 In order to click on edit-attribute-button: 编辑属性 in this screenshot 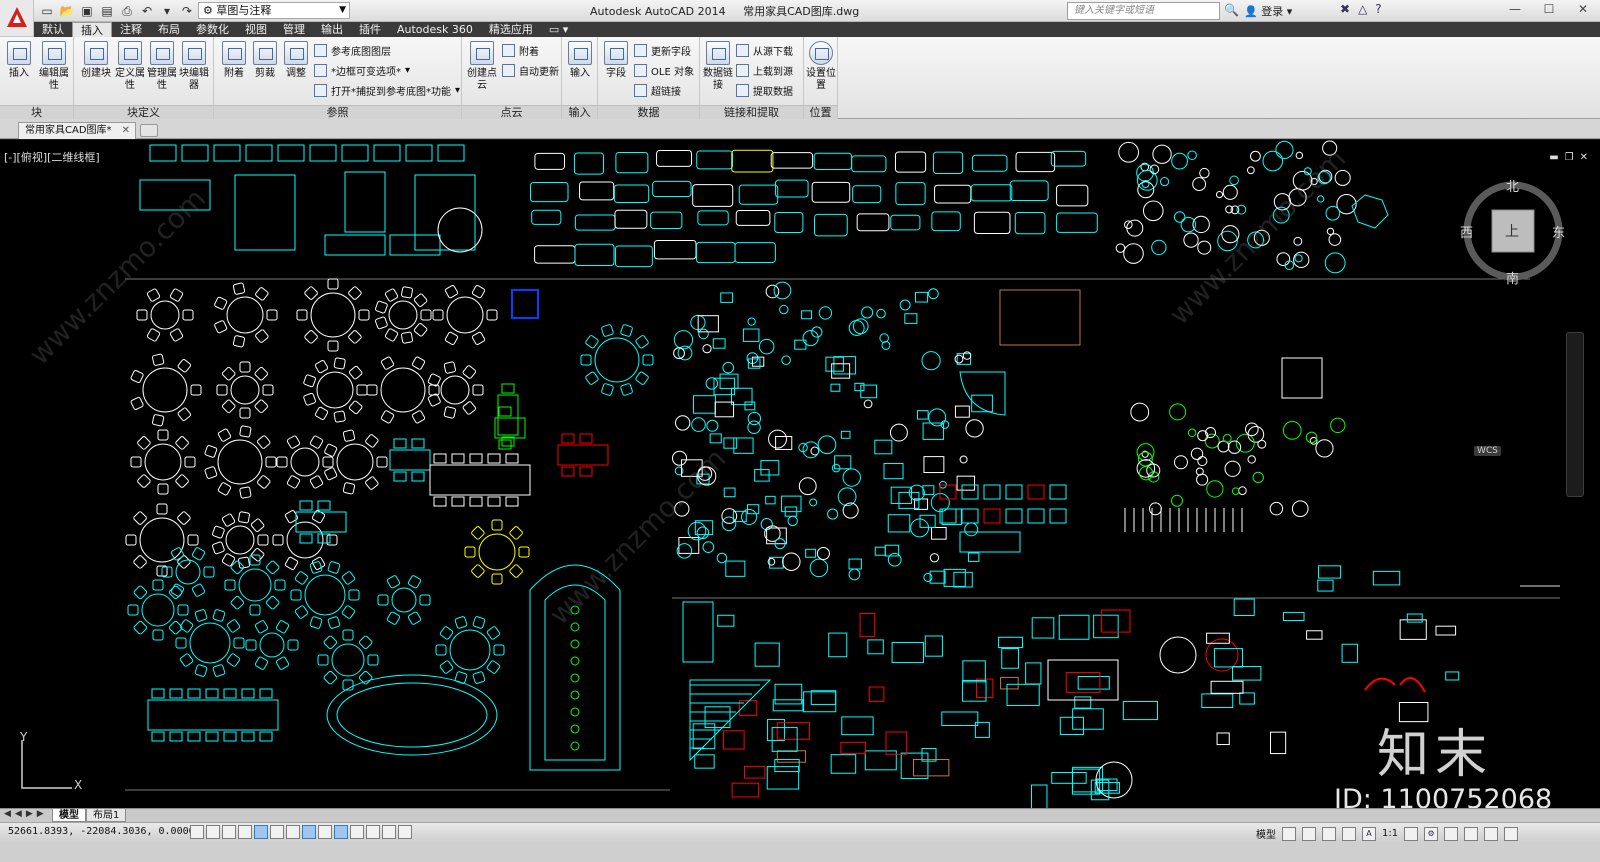, I will do `click(54, 66)`.